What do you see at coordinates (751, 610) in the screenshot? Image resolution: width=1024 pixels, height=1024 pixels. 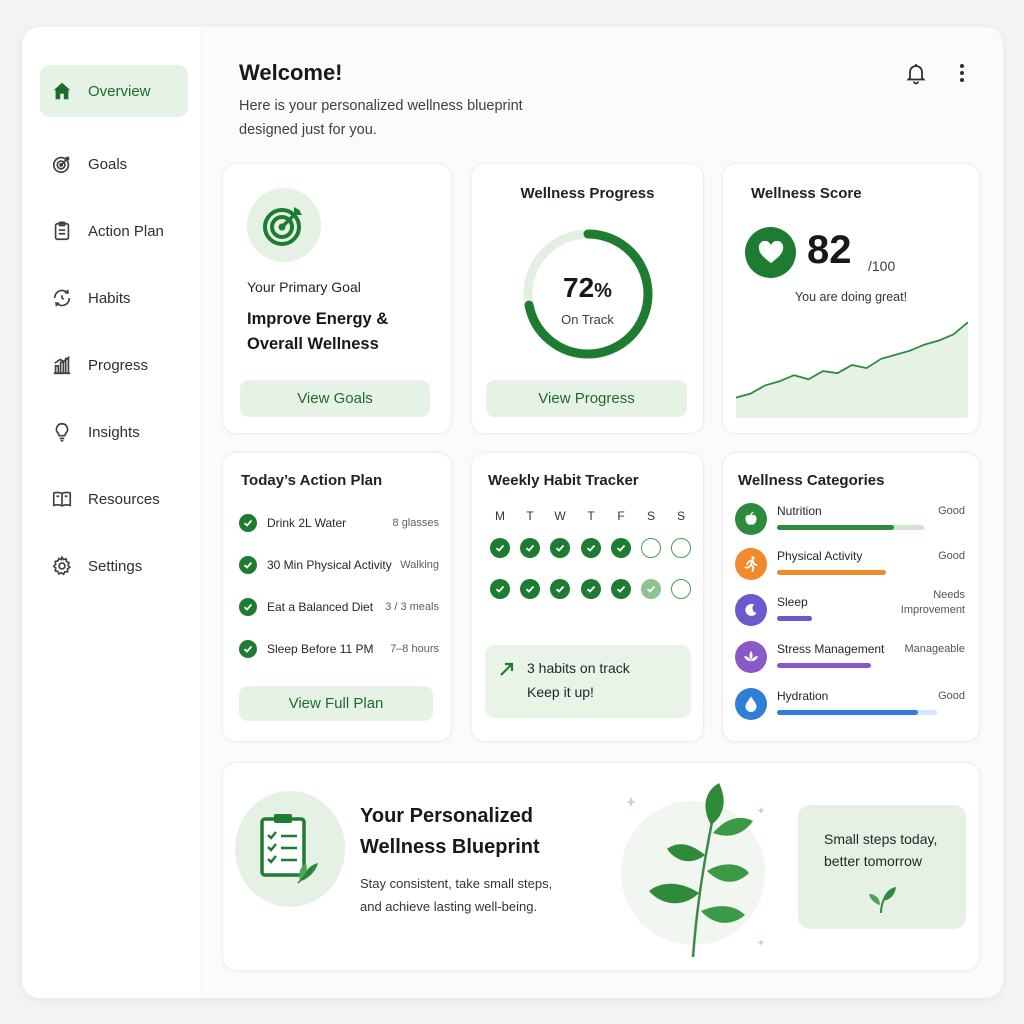 I see `moon-icon` at bounding box center [751, 610].